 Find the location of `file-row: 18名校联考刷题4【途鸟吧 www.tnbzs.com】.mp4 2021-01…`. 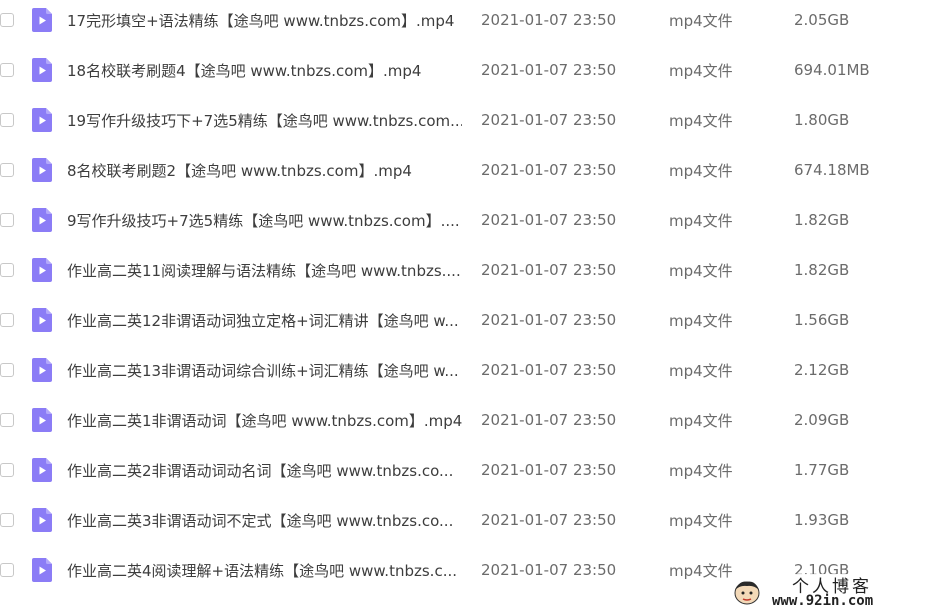

file-row: 18名校联考刷题4【途鸟吧 www.tnbzs.com】.mp4 2021-01… is located at coordinates (466, 70).